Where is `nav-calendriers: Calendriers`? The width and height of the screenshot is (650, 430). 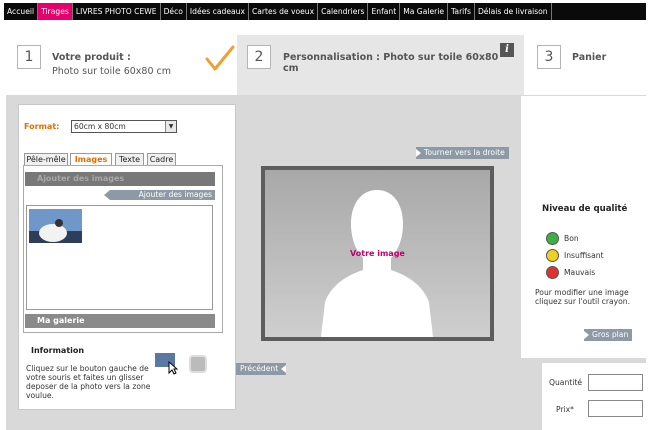 nav-calendriers: Calendriers is located at coordinates (343, 11).